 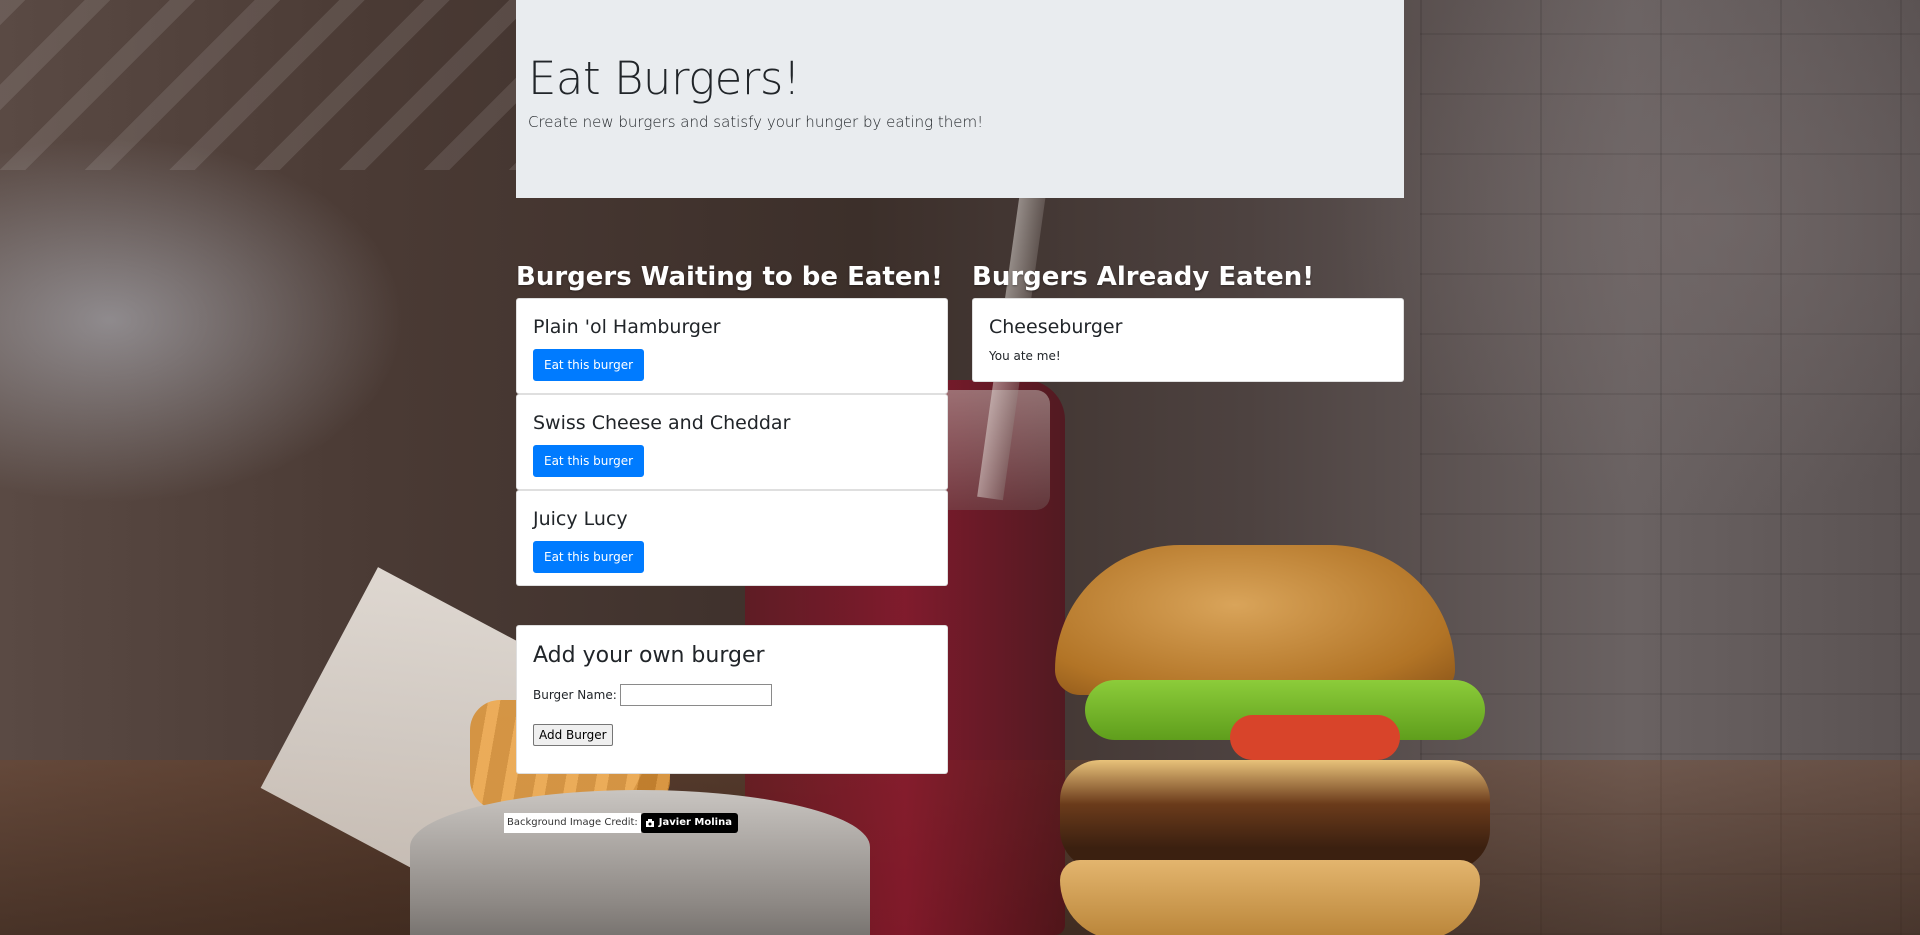 I want to click on image-credit: Background Image Credit: Javier Molina, so click(x=621, y=823).